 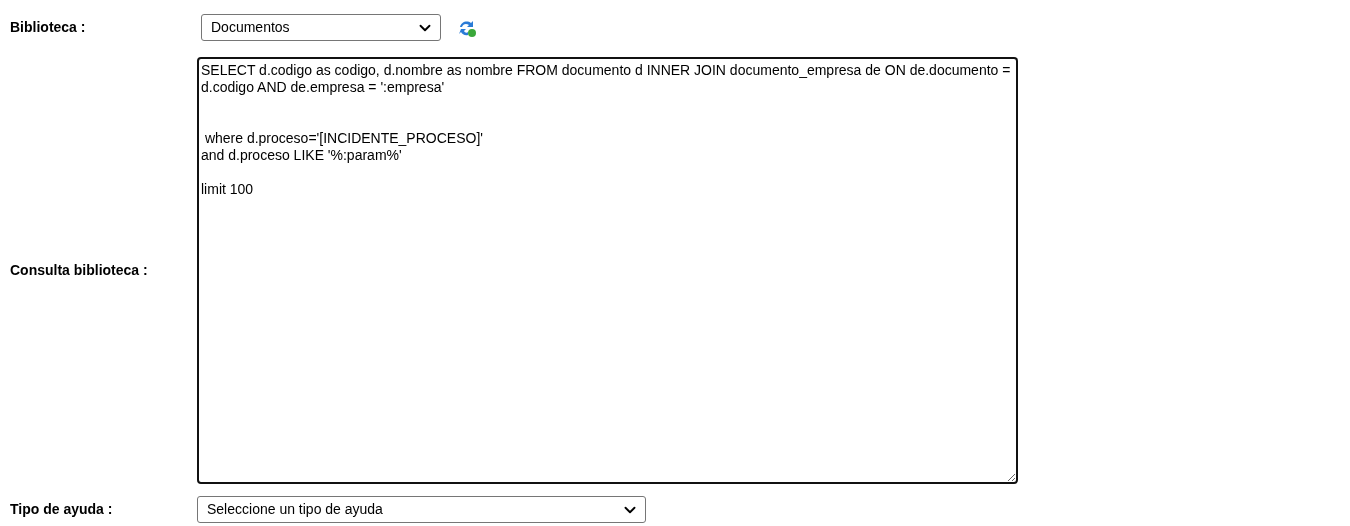 I want to click on library-select: Documentos, so click(x=321, y=27).